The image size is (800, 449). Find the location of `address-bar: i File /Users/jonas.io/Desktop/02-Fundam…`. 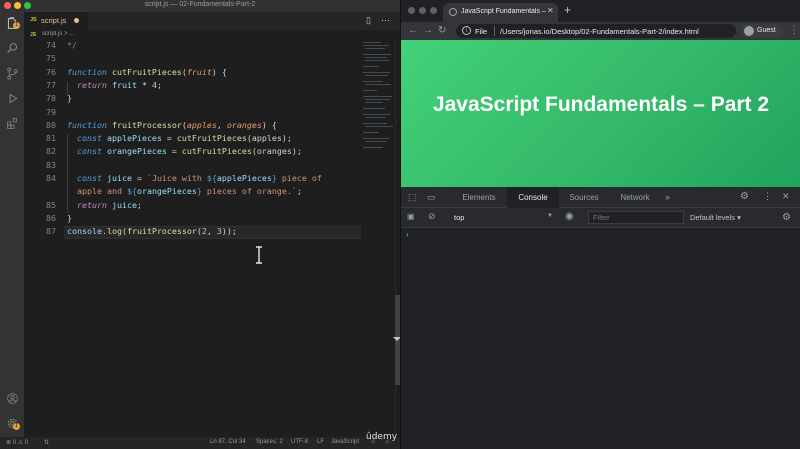

address-bar: i File /Users/jonas.io/Desktop/02-Fundam… is located at coordinates (596, 31).